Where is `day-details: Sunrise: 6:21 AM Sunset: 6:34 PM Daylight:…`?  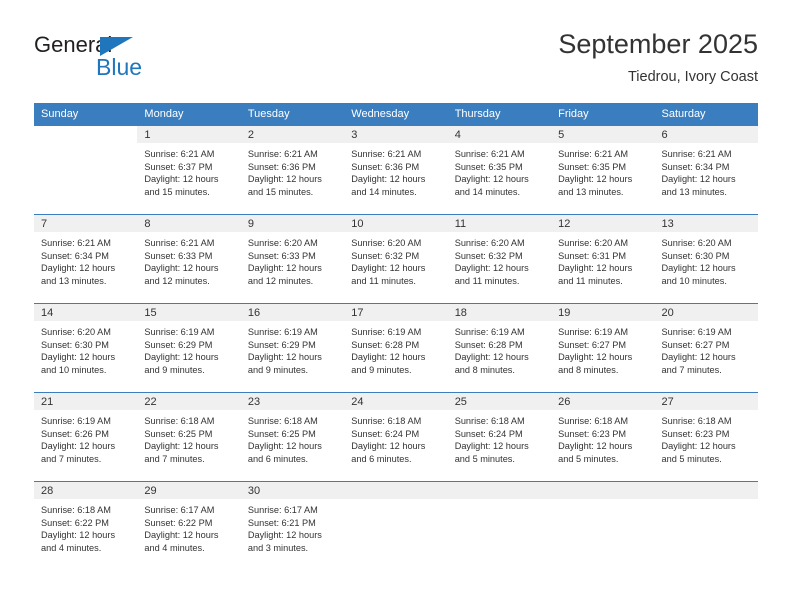
day-details: Sunrise: 6:21 AM Sunset: 6:34 PM Daylight:… is located at coordinates (706, 170).